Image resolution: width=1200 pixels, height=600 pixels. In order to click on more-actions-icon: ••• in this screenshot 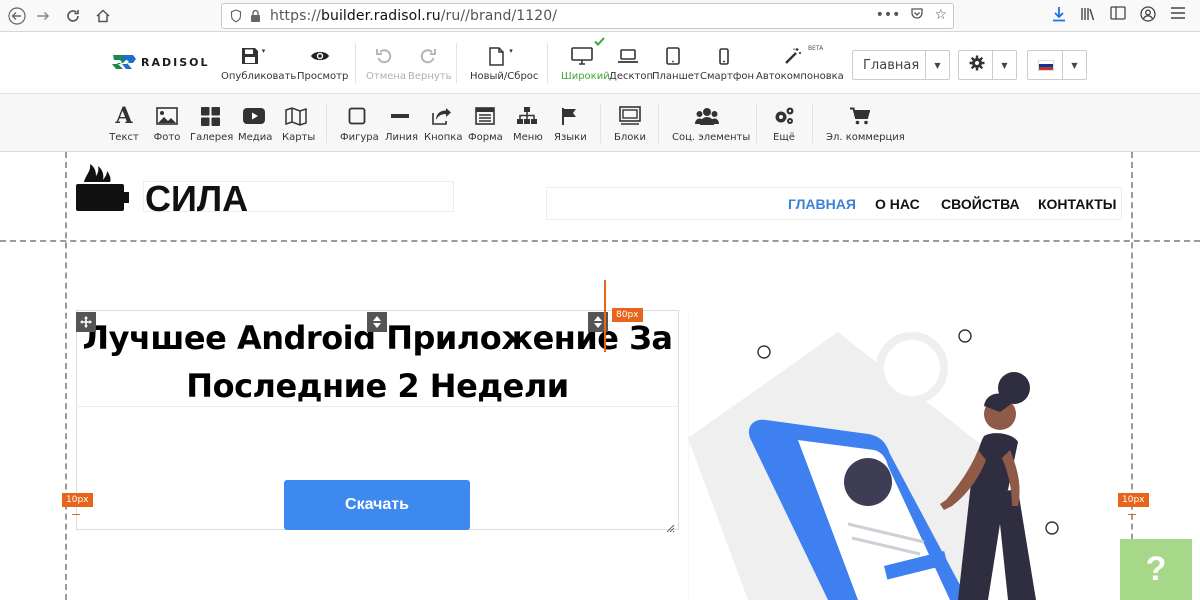, I will do `click(888, 16)`.